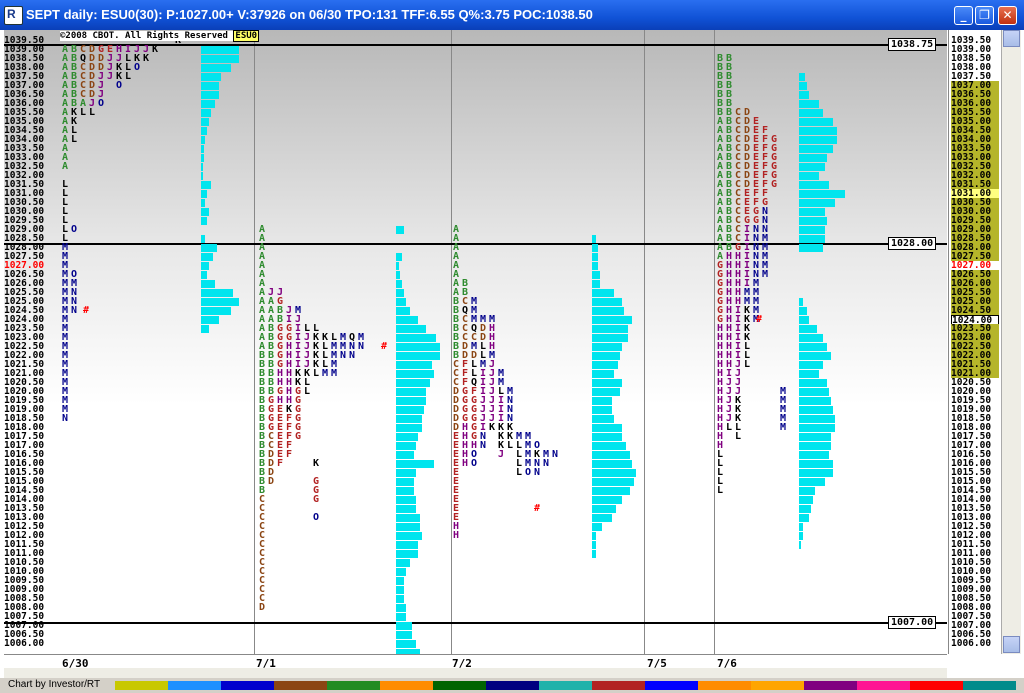 Image resolution: width=1024 pixels, height=693 pixels. Describe the element at coordinates (146, 58) in the screenshot. I see `tpo-letter: K` at that location.